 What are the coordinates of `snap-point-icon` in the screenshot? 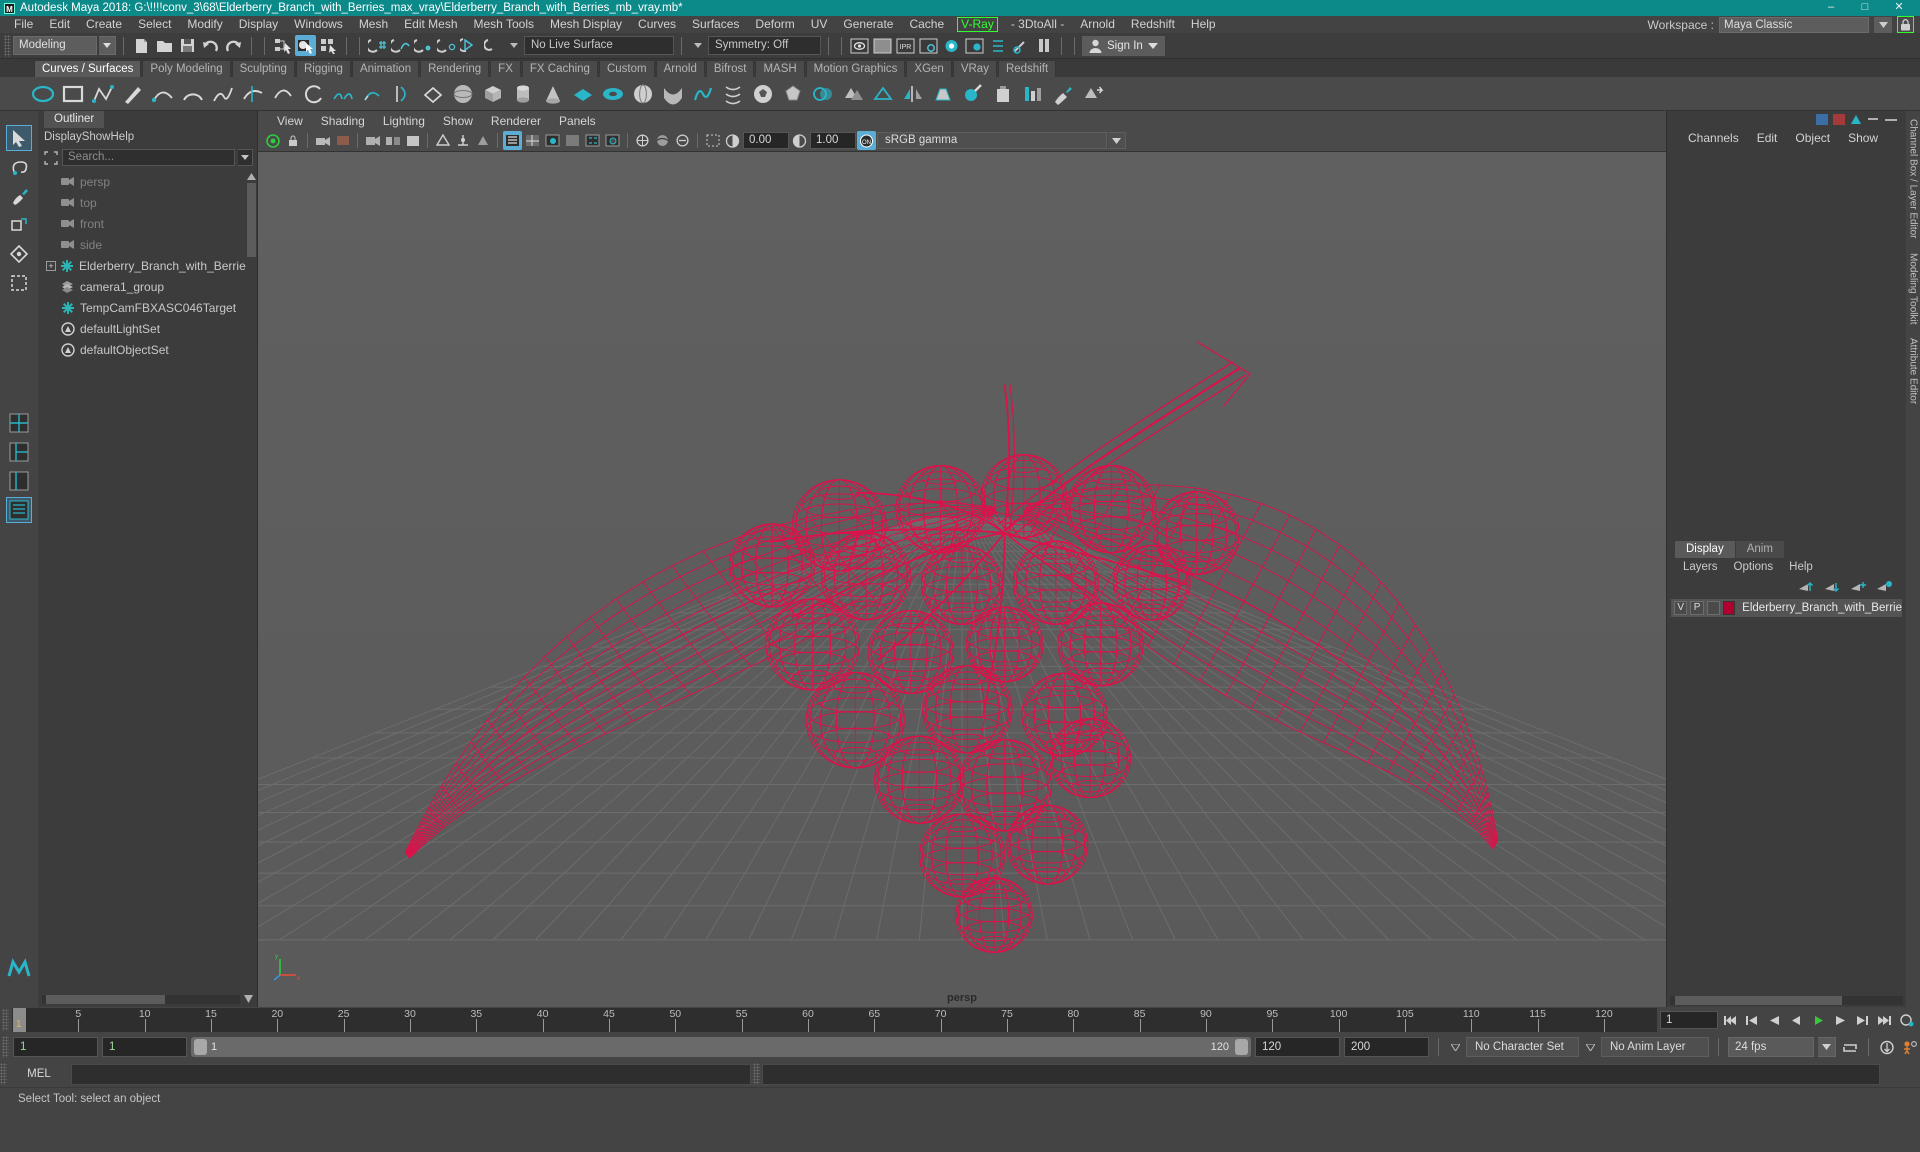 It's located at (423, 45).